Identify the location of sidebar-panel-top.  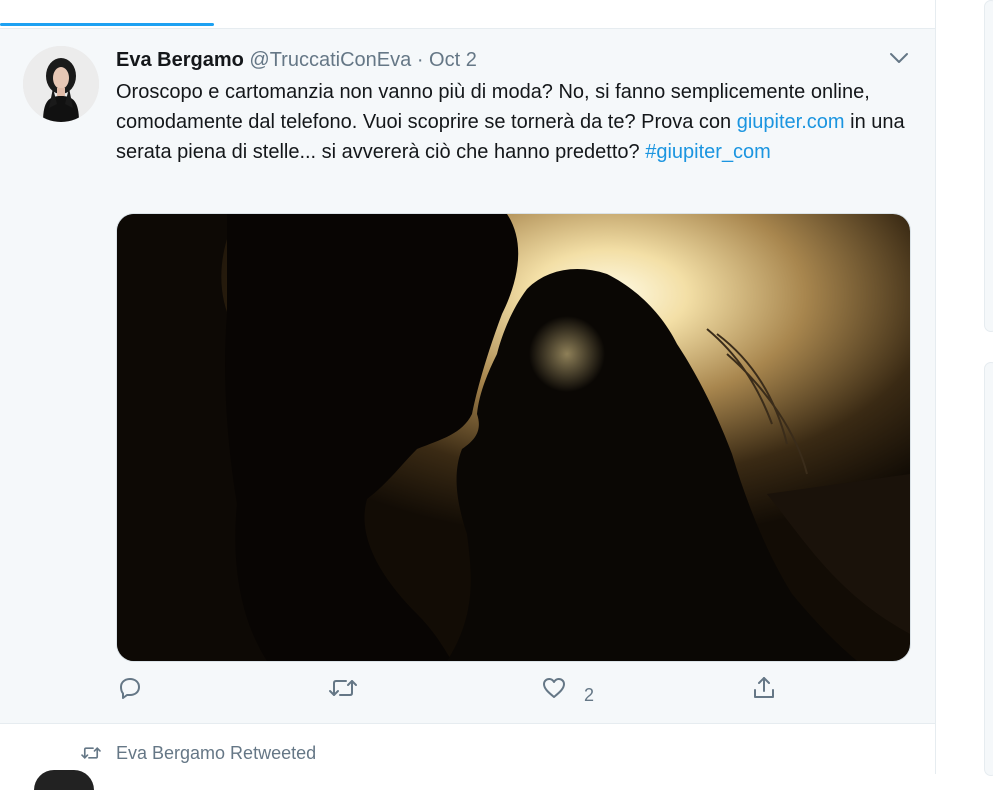
(988, 166).